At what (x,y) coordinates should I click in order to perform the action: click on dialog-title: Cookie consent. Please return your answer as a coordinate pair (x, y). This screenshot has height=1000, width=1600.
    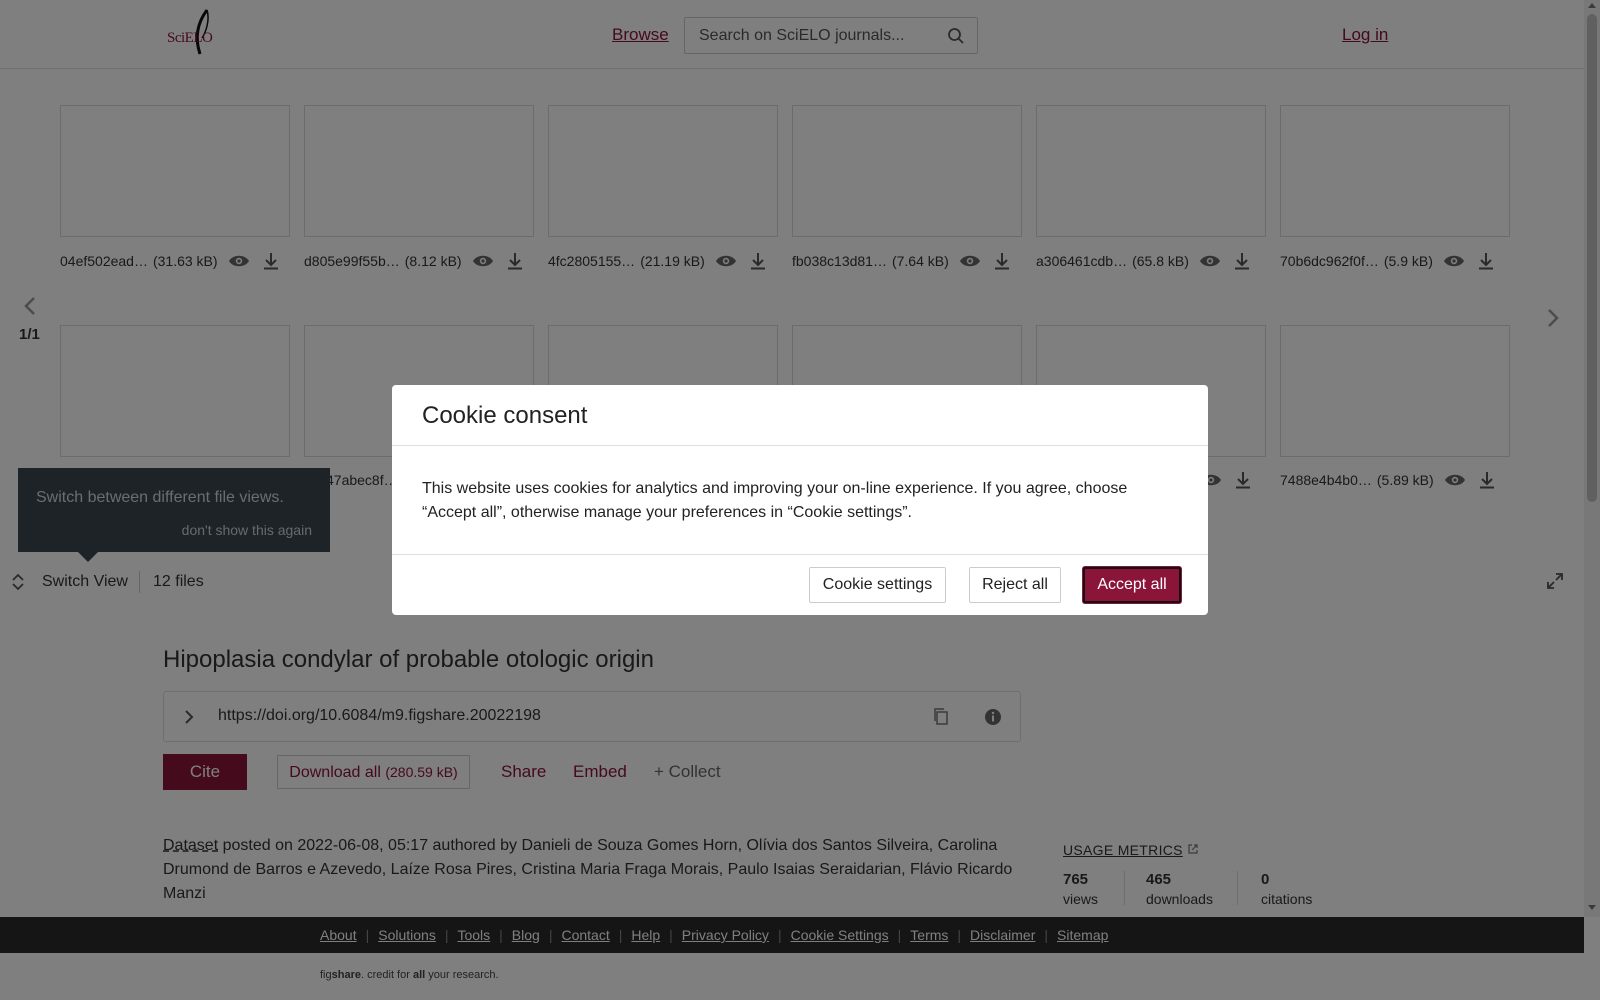
    Looking at the image, I should click on (505, 415).